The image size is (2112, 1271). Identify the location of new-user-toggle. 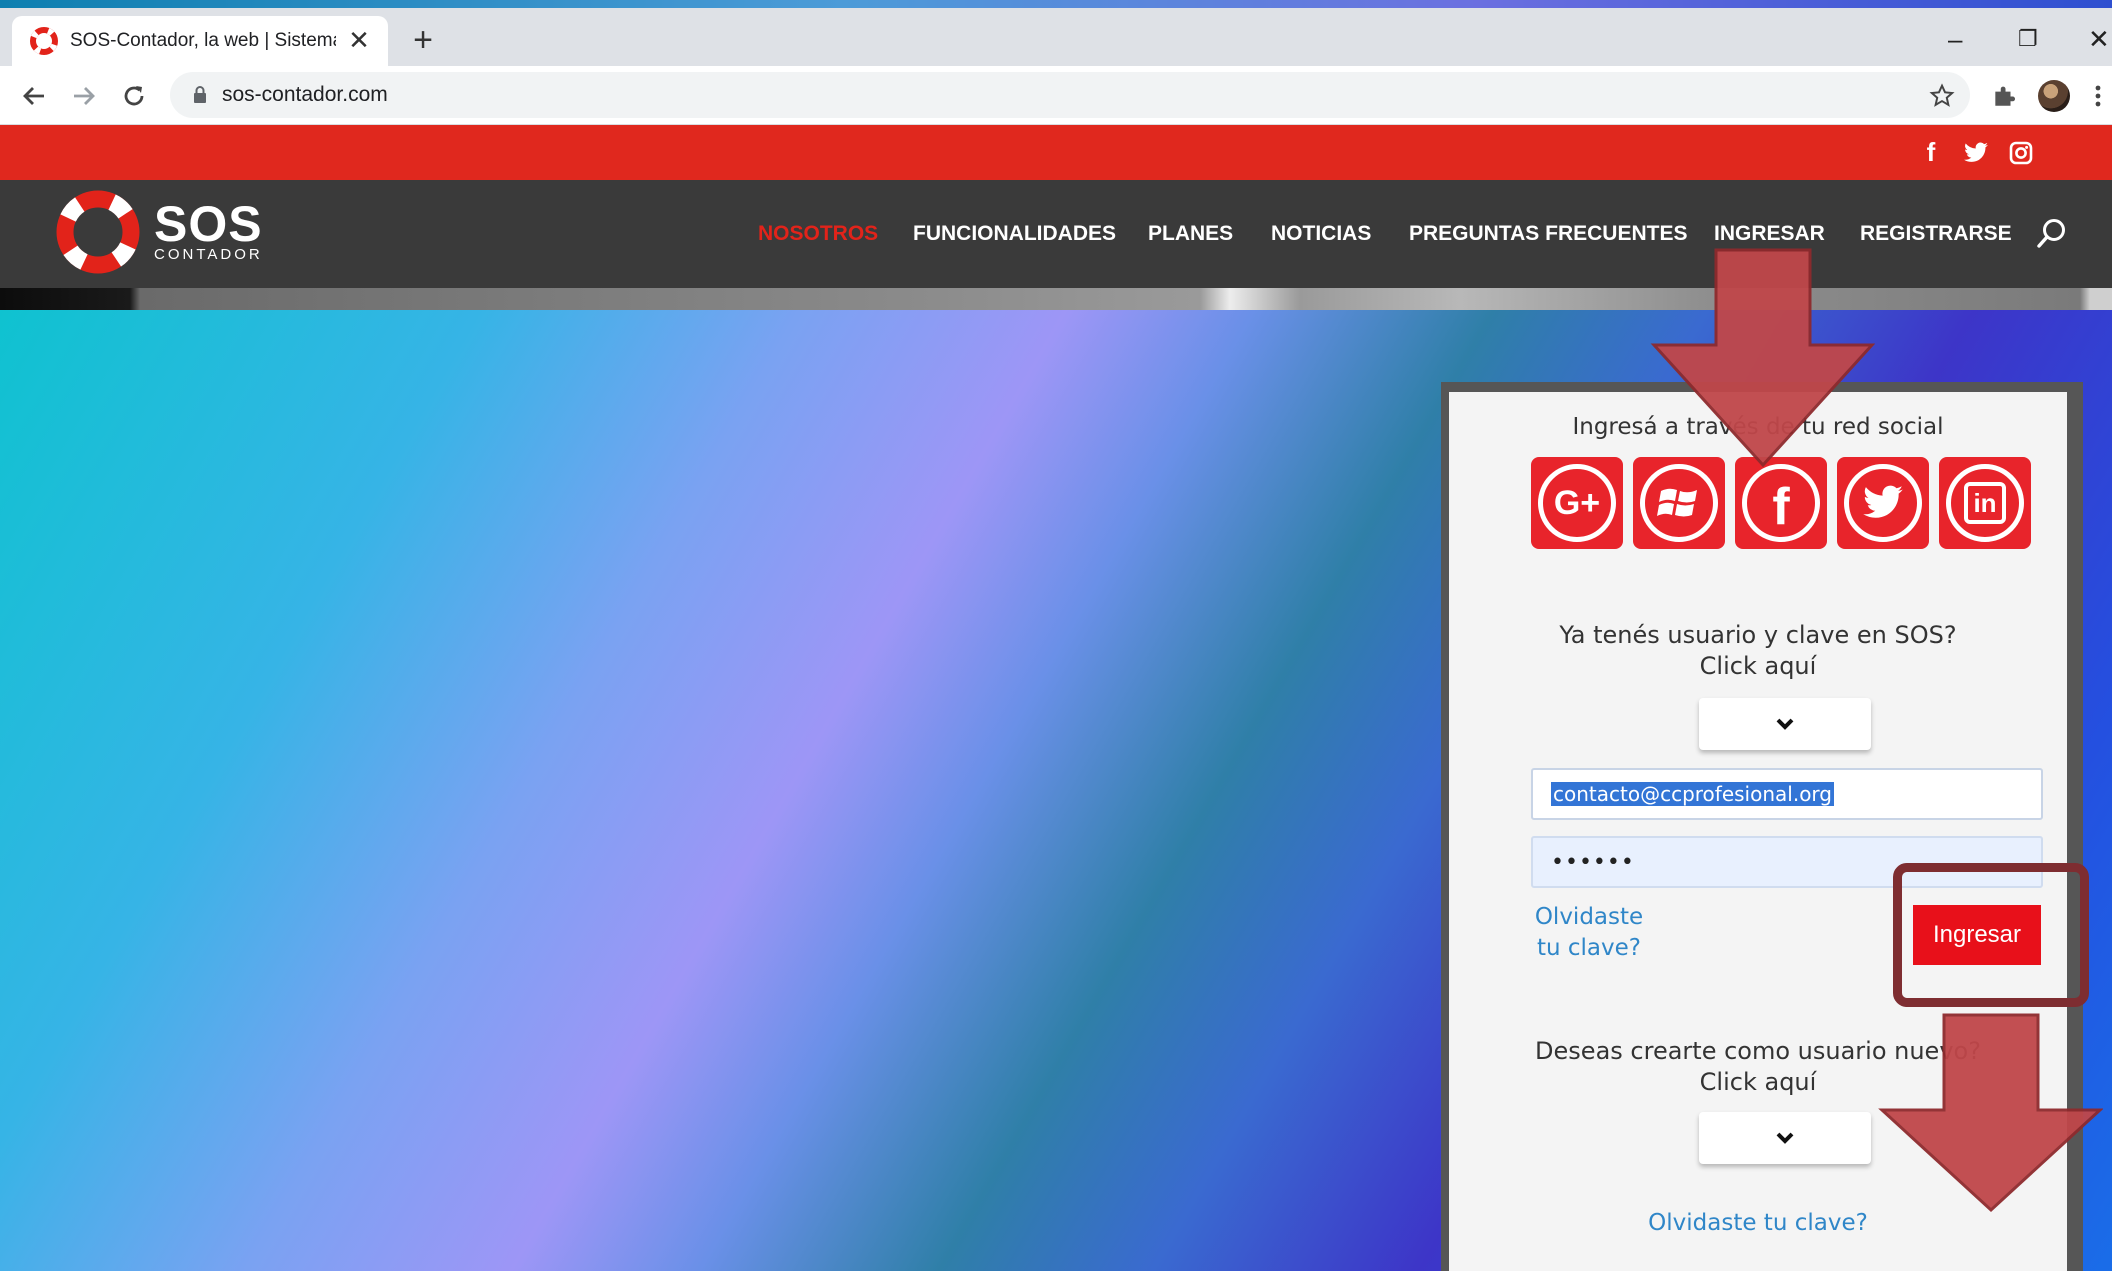
(1785, 1138).